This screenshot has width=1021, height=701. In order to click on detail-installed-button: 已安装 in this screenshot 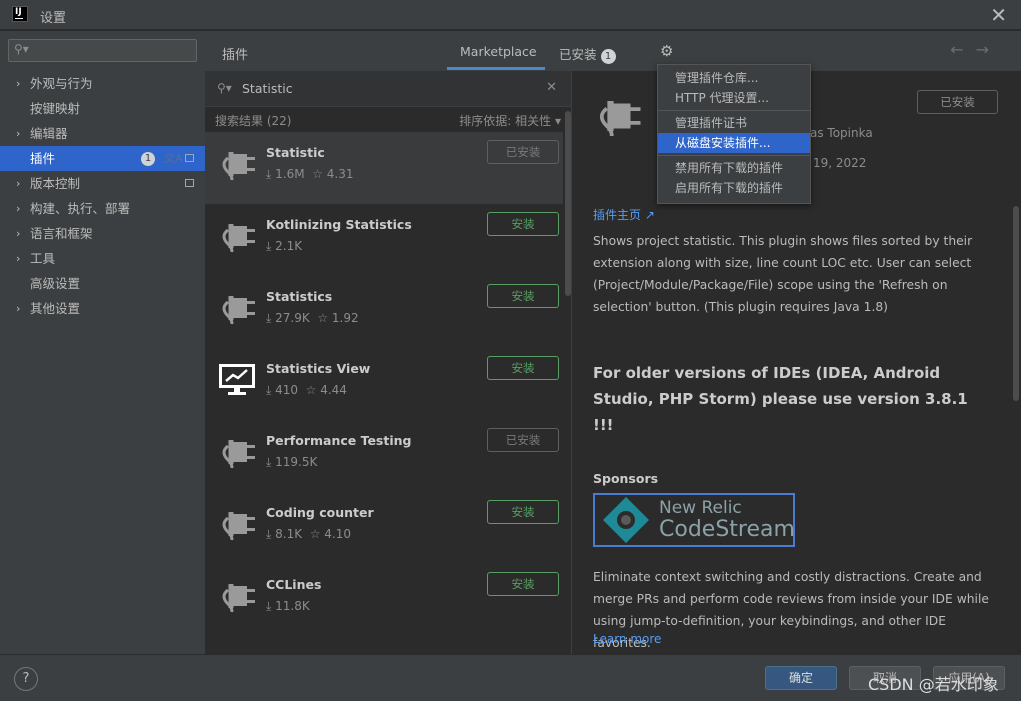, I will do `click(957, 102)`.